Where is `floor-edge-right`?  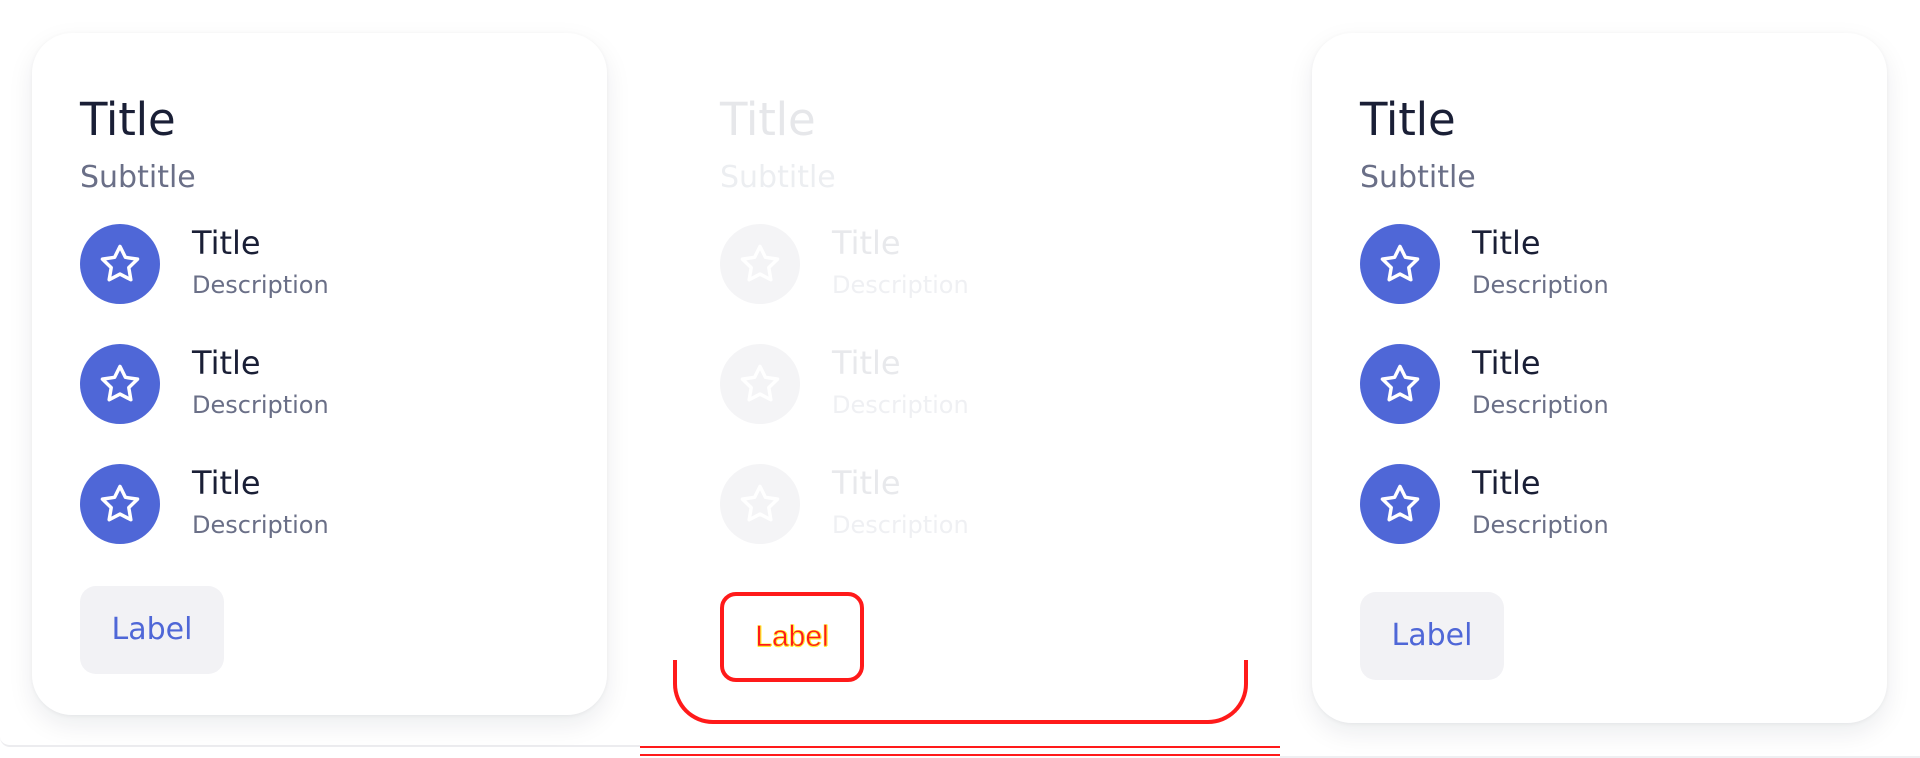
floor-edge-right is located at coordinates (1600, 751).